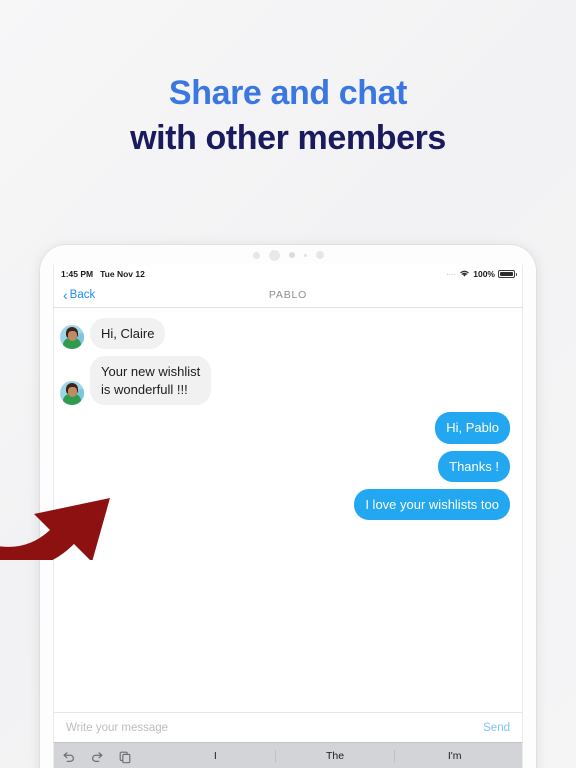 The image size is (576, 768). I want to click on status-bar-date: Tue Nov 12, so click(122, 273).